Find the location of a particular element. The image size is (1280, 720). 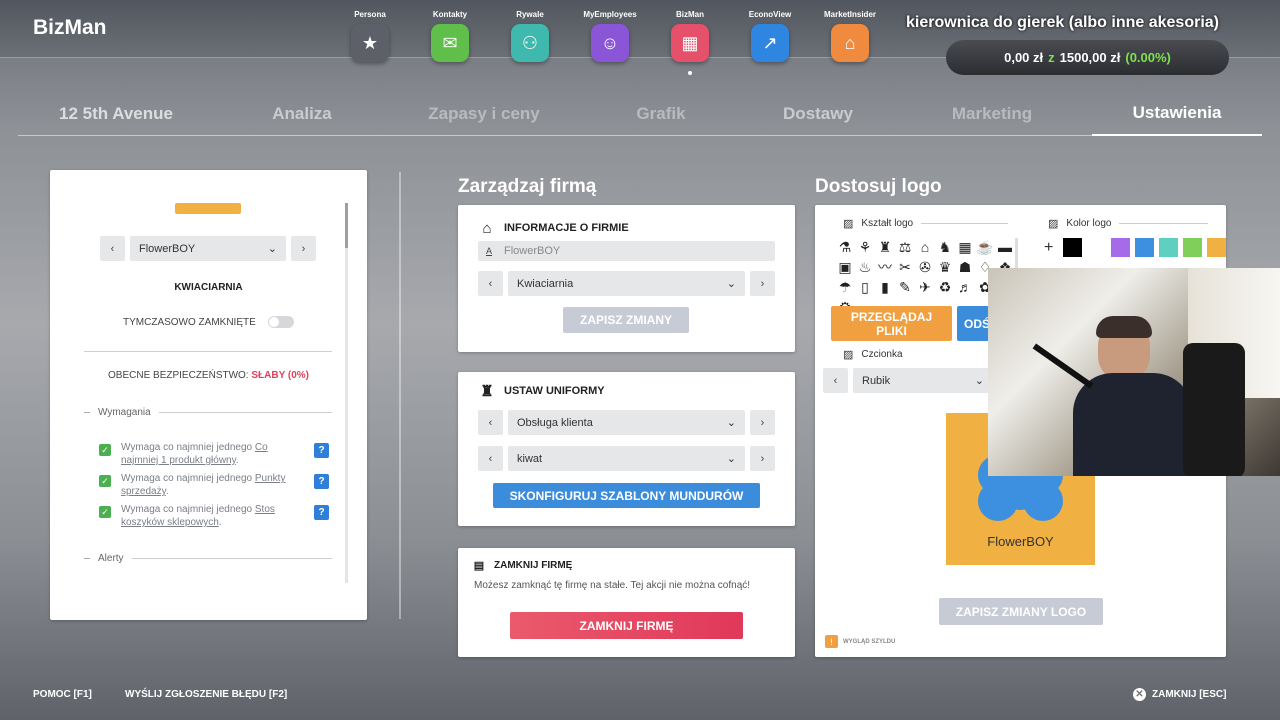

logo-shape-icon: ⚗ is located at coordinates (845, 247).